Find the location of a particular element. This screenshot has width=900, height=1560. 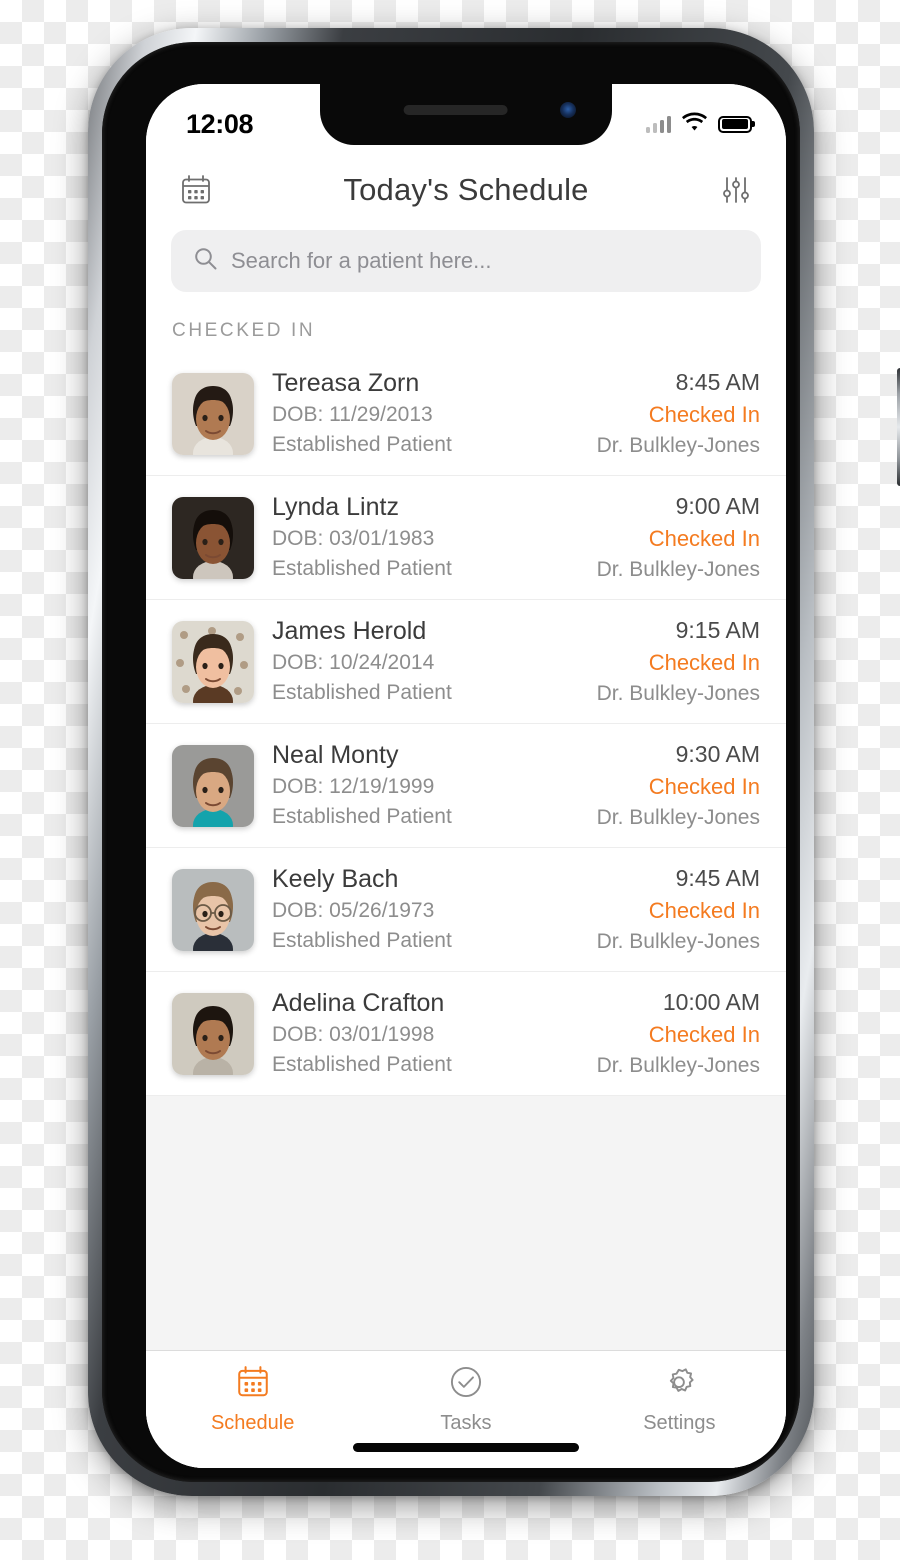

patient-dob: DOB: 03/01/1998 is located at coordinates (353, 1034).